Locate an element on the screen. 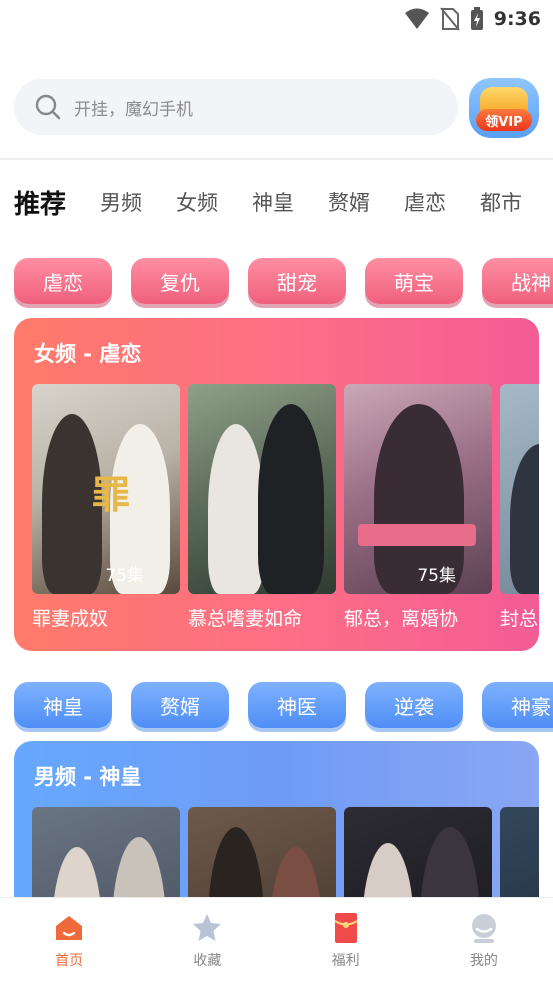  chip-zhuixu: 赘婿 is located at coordinates (180, 705).